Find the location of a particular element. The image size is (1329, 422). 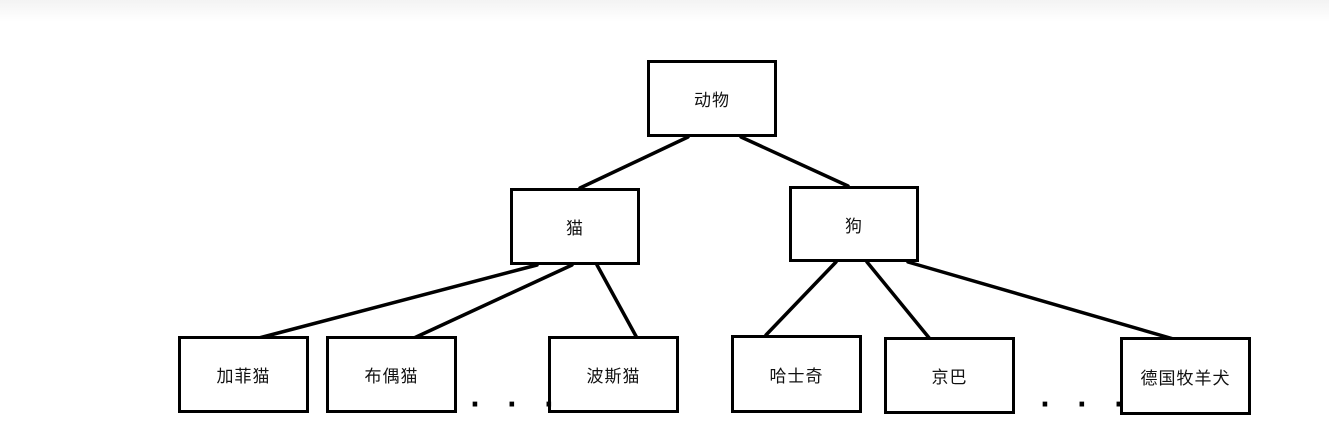

node-persian-cat: 波斯猫 is located at coordinates (613, 374).